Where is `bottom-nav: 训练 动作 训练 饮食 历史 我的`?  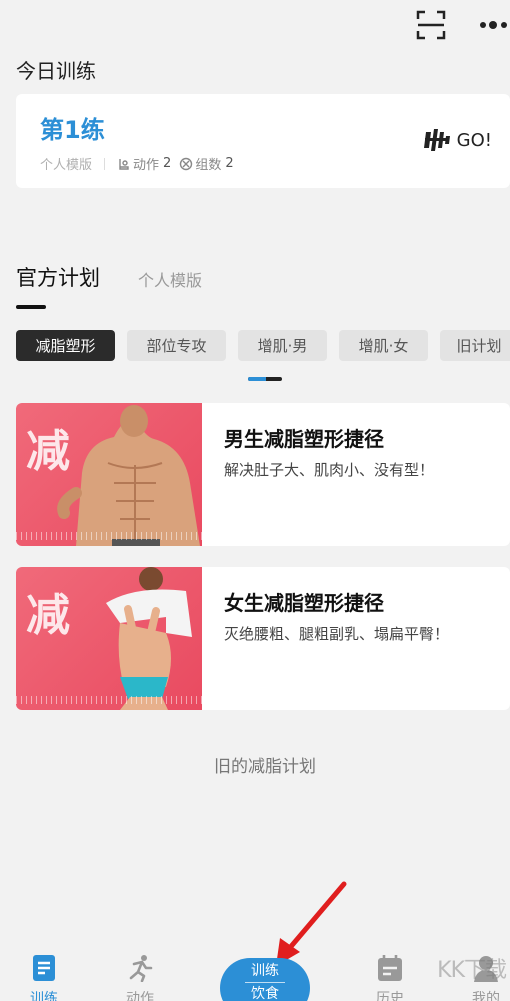 bottom-nav: 训练 动作 训练 饮食 历史 我的 is located at coordinates (255, 970).